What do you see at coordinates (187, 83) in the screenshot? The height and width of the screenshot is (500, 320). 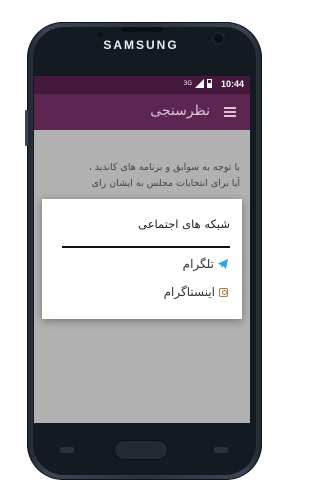 I see `network-type: 3G` at bounding box center [187, 83].